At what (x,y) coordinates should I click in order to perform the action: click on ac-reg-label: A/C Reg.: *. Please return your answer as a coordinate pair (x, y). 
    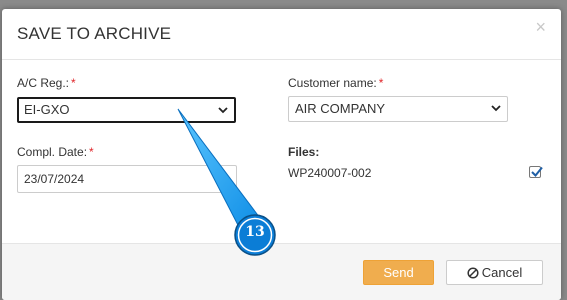
    Looking at the image, I should click on (46, 83).